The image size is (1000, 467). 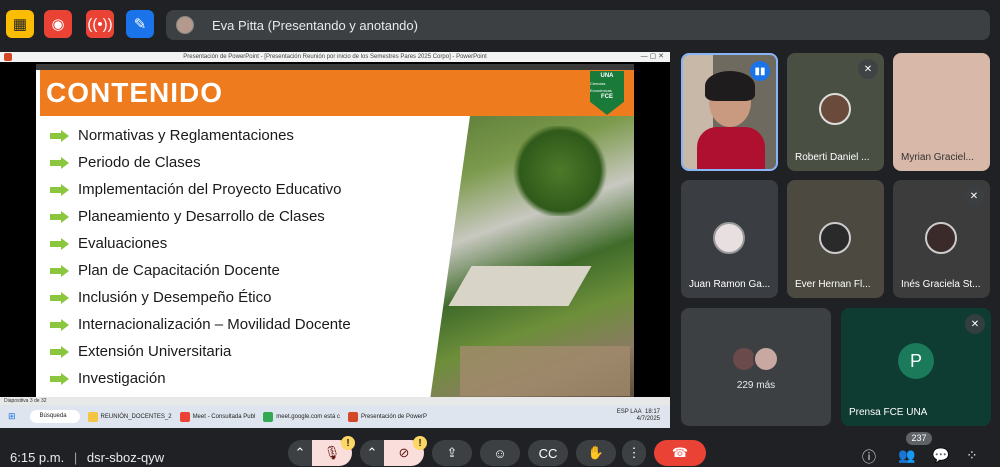 What do you see at coordinates (532, 258) in the screenshot?
I see `campus-photo` at bounding box center [532, 258].